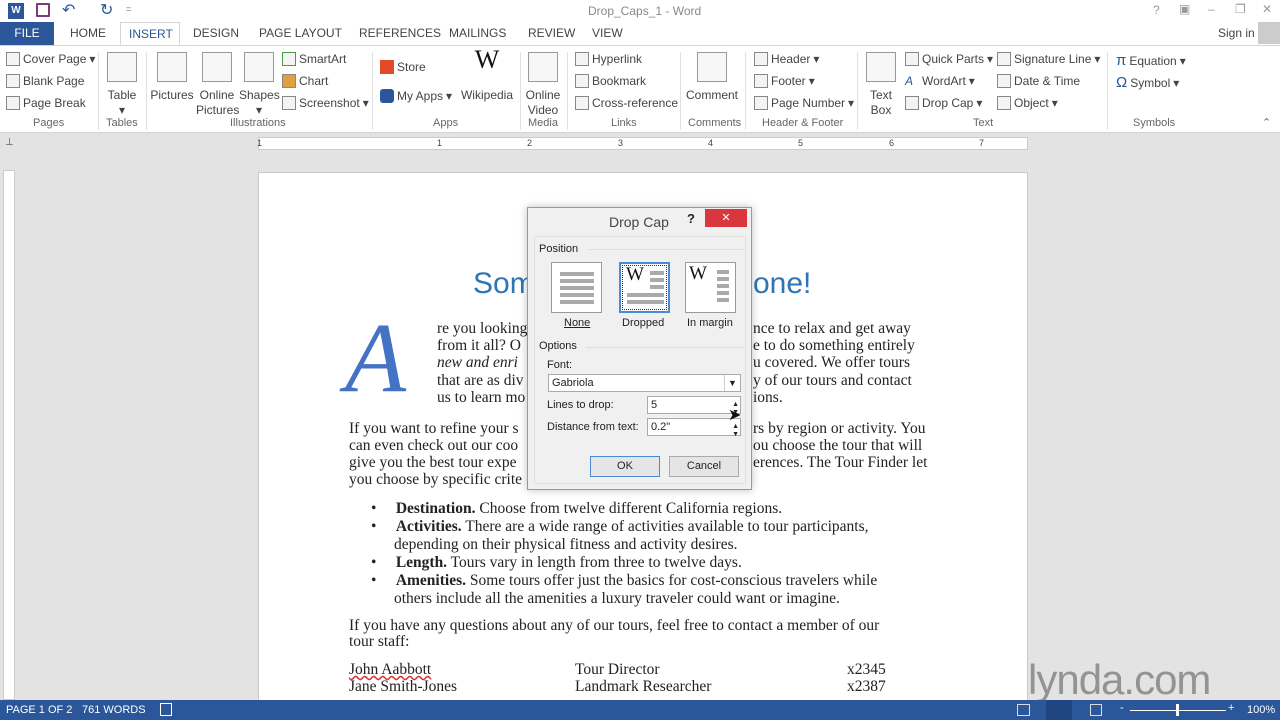  What do you see at coordinates (940, 81) in the screenshot?
I see `wordart-button: A WordArt ▾` at bounding box center [940, 81].